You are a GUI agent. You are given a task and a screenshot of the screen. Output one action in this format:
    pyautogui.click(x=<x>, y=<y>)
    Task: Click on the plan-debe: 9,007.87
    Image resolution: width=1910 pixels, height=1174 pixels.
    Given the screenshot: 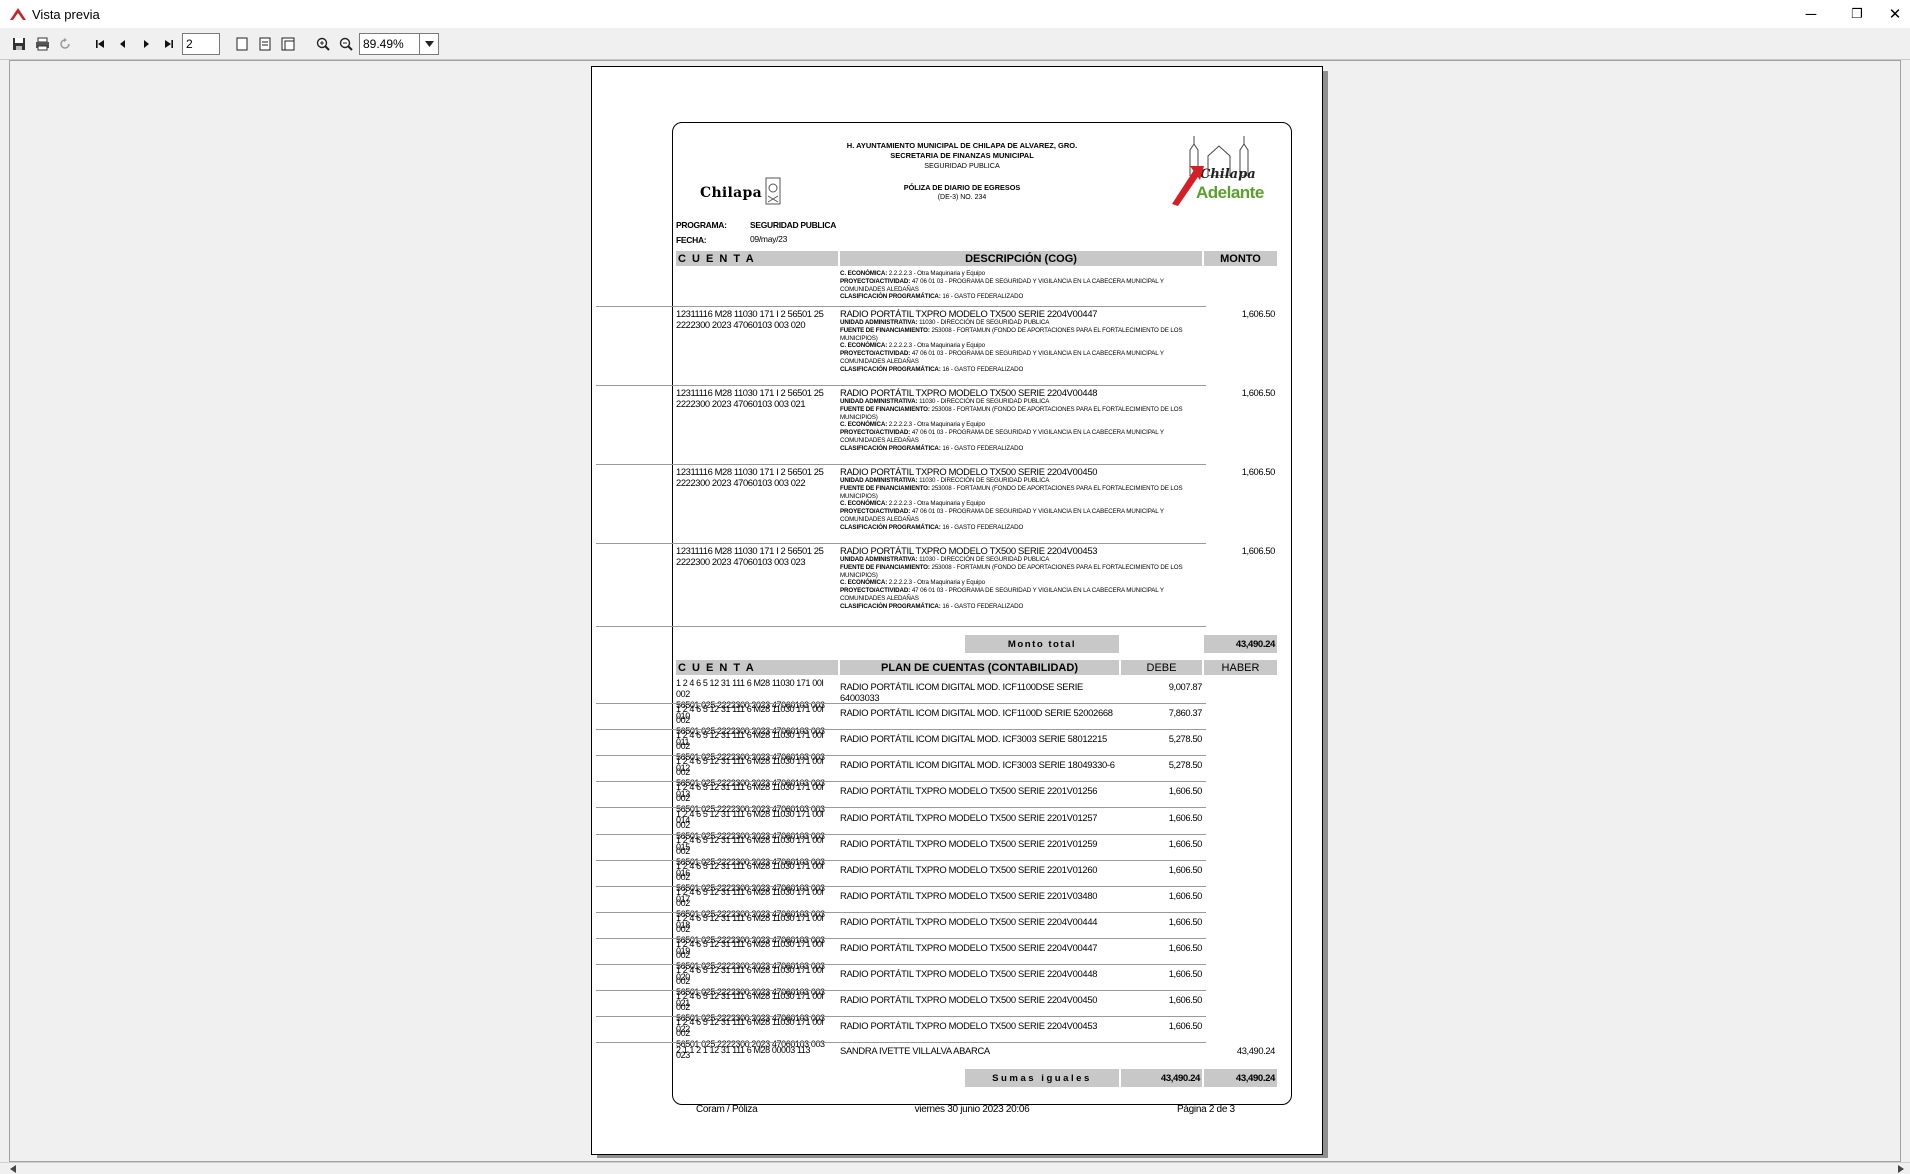 What is the action you would take?
    pyautogui.click(x=1185, y=686)
    